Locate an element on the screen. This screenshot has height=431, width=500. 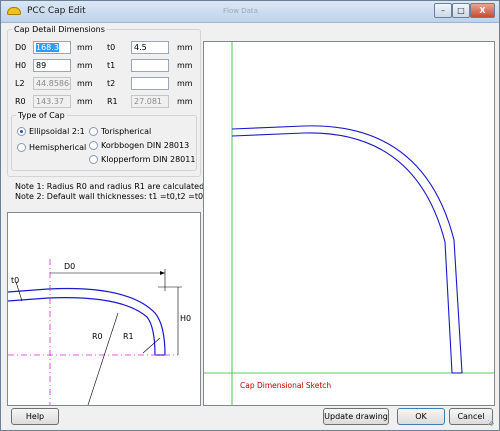
r0-leader-line is located at coordinates (103, 359).